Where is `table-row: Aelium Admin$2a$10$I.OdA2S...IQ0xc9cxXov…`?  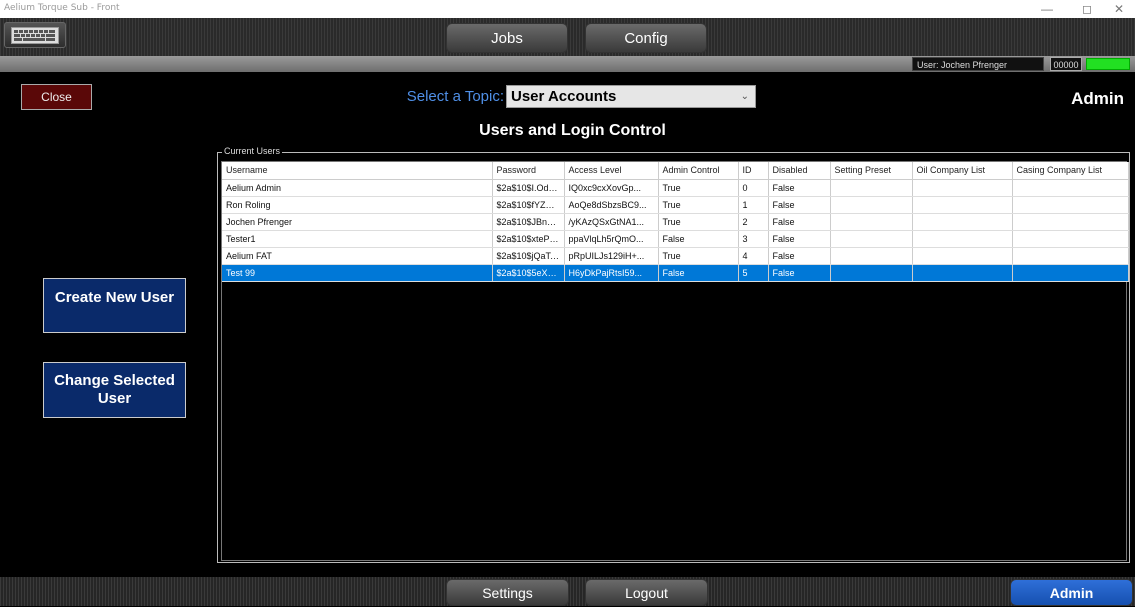 table-row: Aelium Admin$2a$10$I.OdA2S...IQ0xc9cxXov… is located at coordinates (675, 188).